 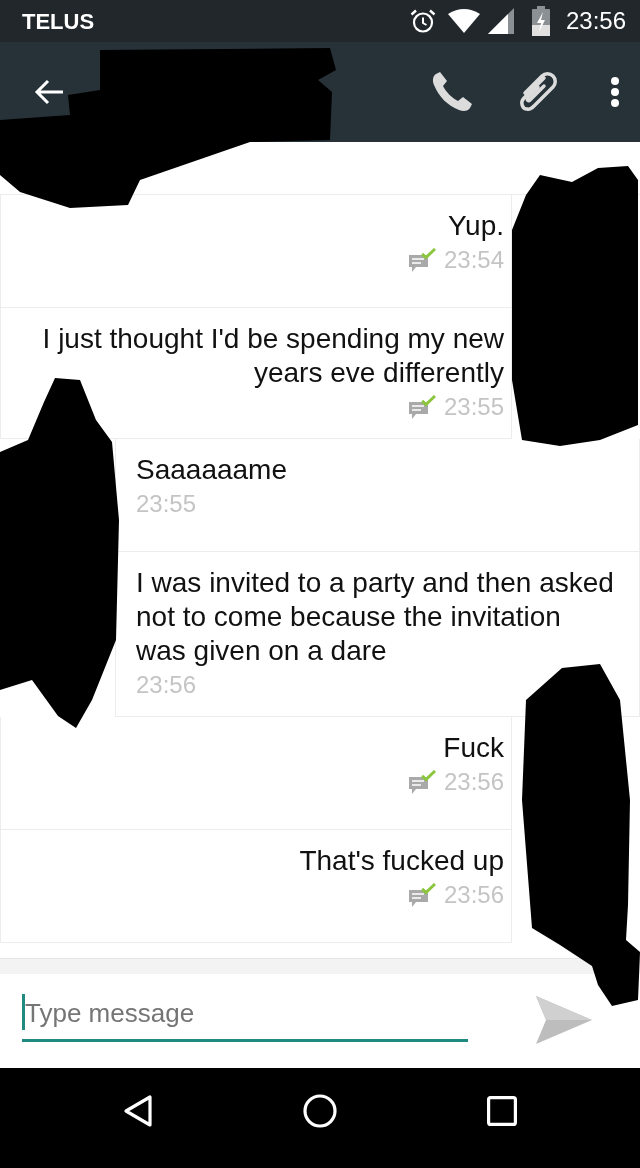 What do you see at coordinates (540, 21) in the screenshot?
I see `battery-charging-icon` at bounding box center [540, 21].